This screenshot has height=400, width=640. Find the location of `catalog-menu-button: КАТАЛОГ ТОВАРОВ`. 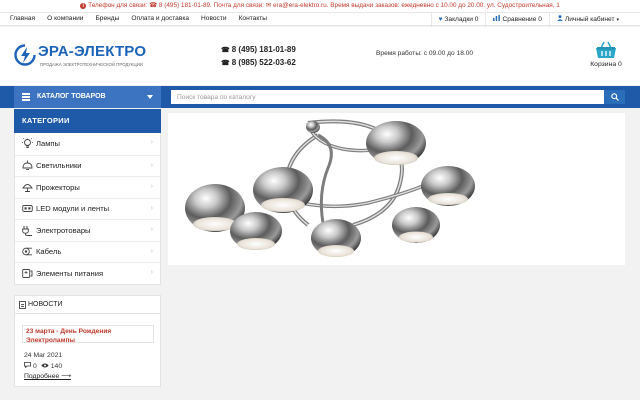

catalog-menu-button: КАТАЛОГ ТОВАРОВ is located at coordinates (87, 97).